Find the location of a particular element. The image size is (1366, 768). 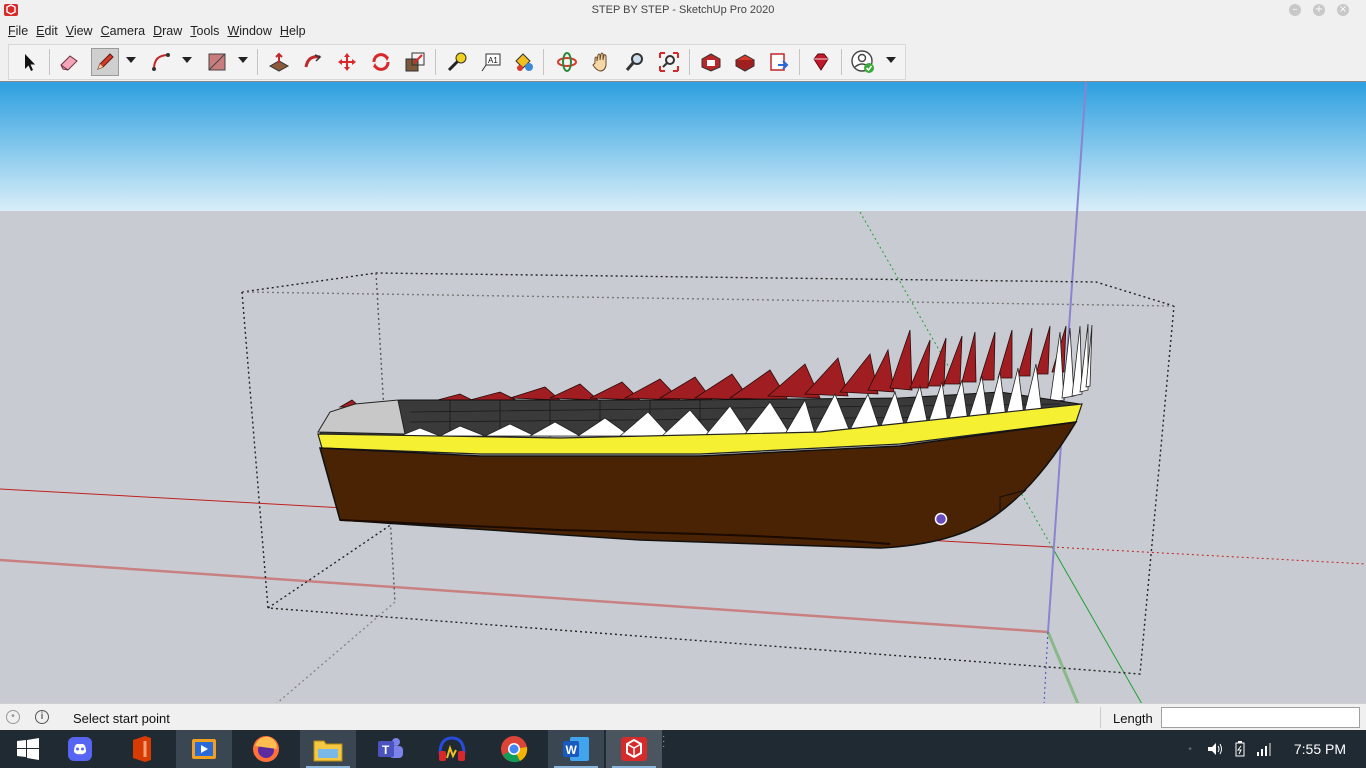

pencil-icon is located at coordinates (105, 61).